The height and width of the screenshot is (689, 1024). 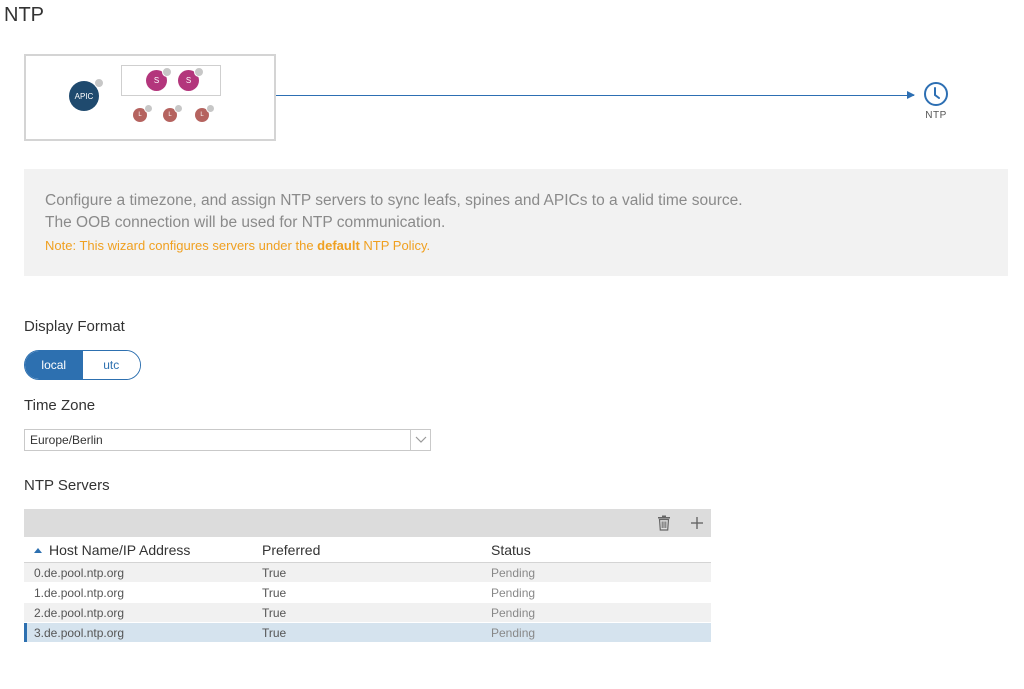 I want to click on apic-node: APIC, so click(x=86, y=94).